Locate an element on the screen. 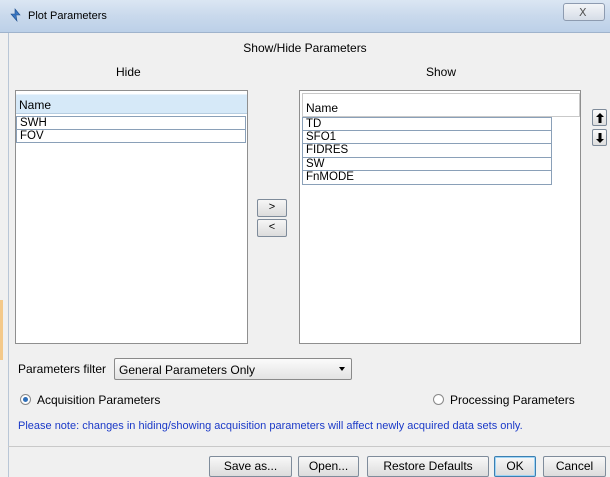 Image resolution: width=610 pixels, height=477 pixels. hide-column-title: Hide is located at coordinates (128, 72).